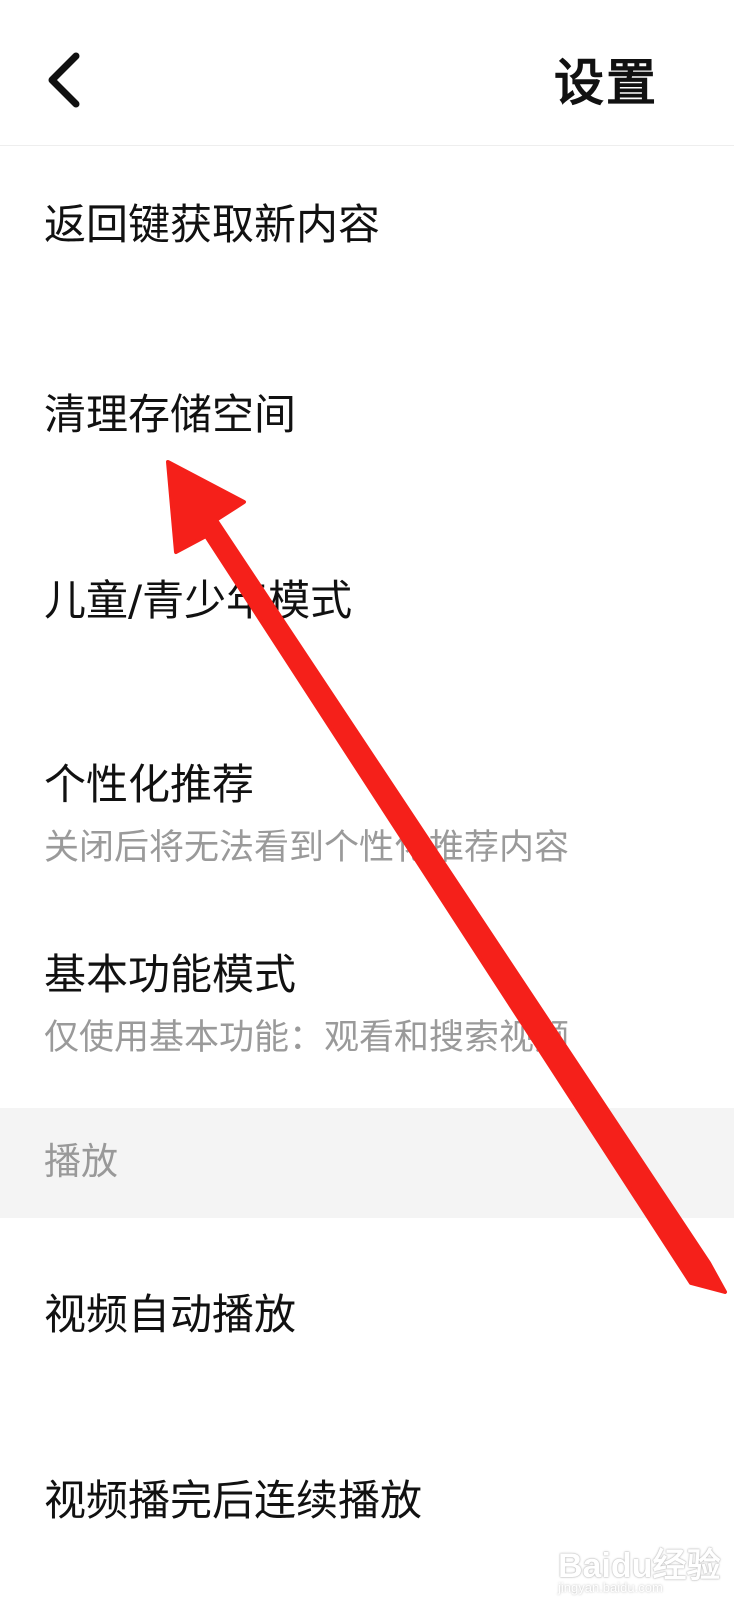  What do you see at coordinates (212, 224) in the screenshot?
I see `setting-title: 返回键获取新内容` at bounding box center [212, 224].